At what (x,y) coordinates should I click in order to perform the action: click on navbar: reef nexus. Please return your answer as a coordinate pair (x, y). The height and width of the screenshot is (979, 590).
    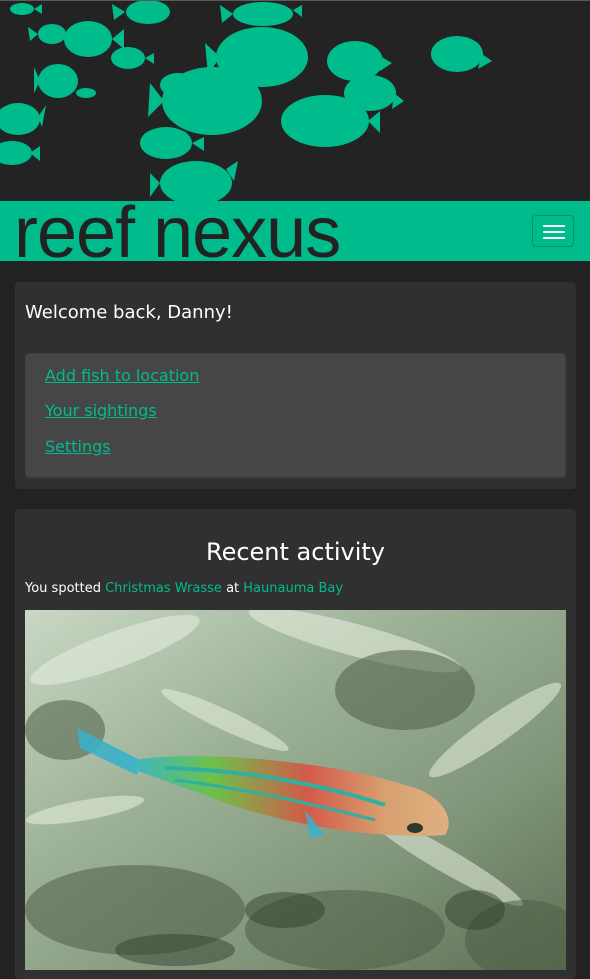
    Looking at the image, I should click on (295, 231).